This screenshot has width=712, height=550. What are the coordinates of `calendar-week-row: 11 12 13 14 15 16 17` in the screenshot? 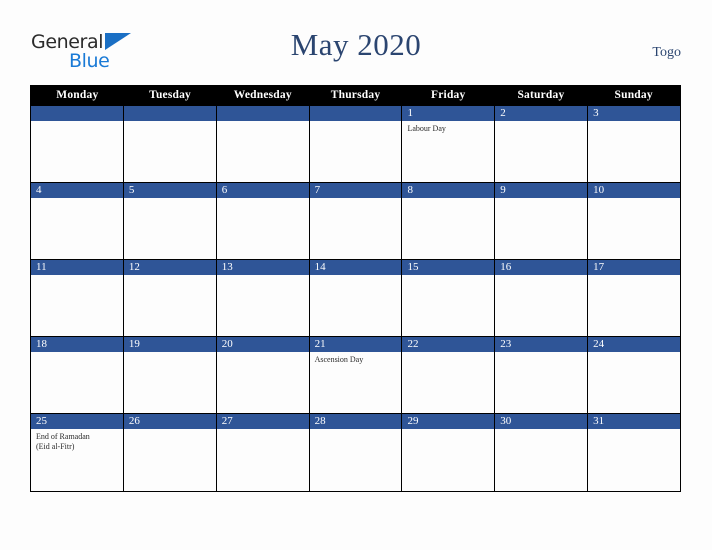 It's located at (356, 298).